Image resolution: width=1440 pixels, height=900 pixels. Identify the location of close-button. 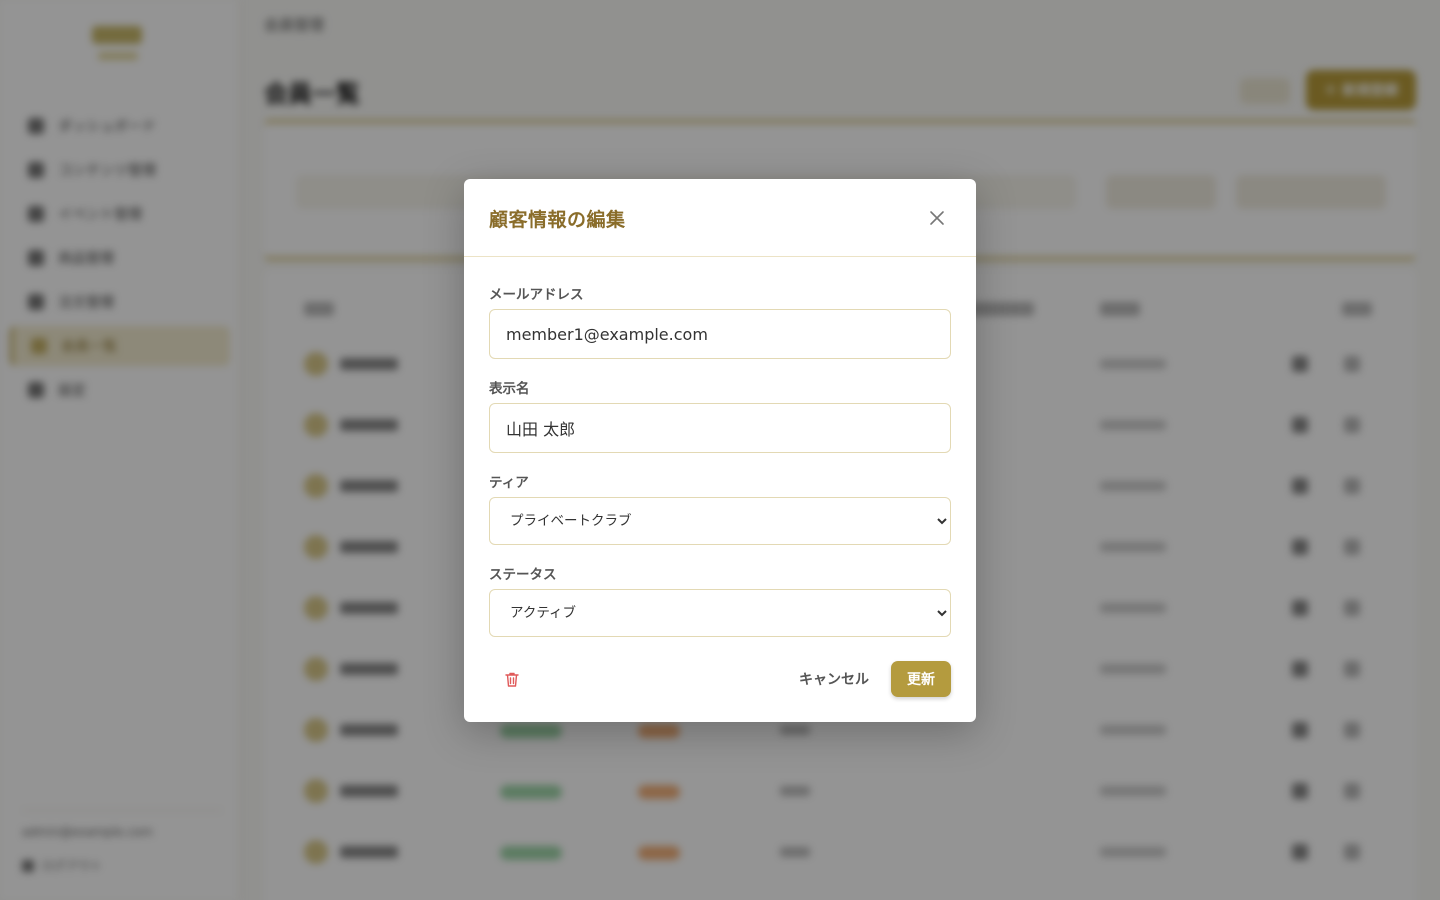
(937, 218).